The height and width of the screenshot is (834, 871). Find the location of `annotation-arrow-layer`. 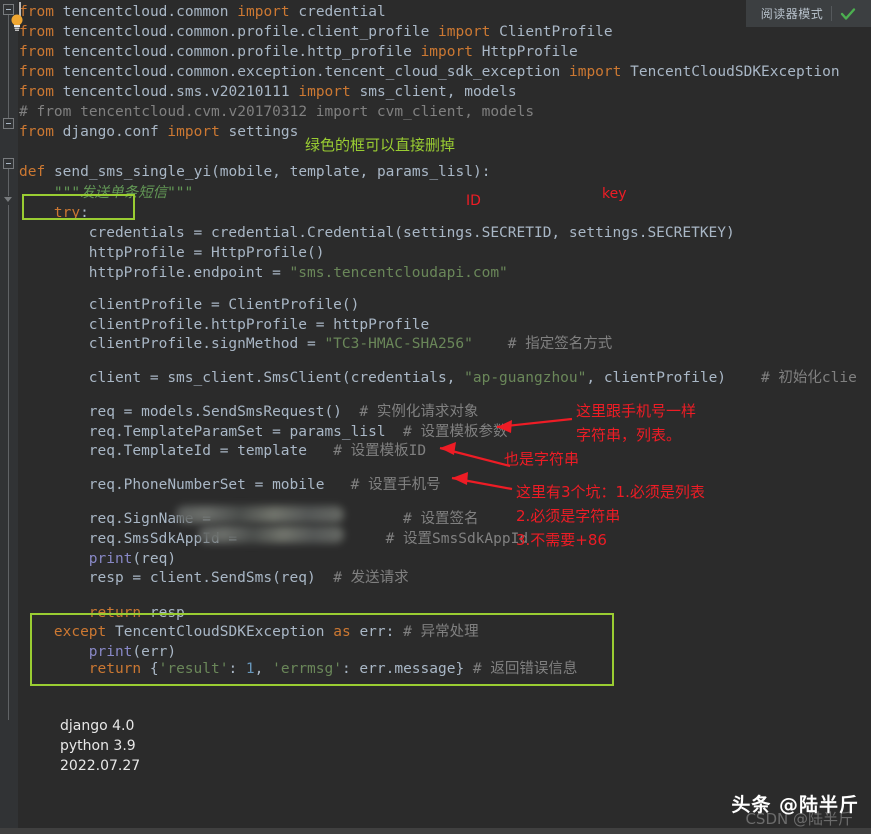

annotation-arrow-layer is located at coordinates (506, 454).